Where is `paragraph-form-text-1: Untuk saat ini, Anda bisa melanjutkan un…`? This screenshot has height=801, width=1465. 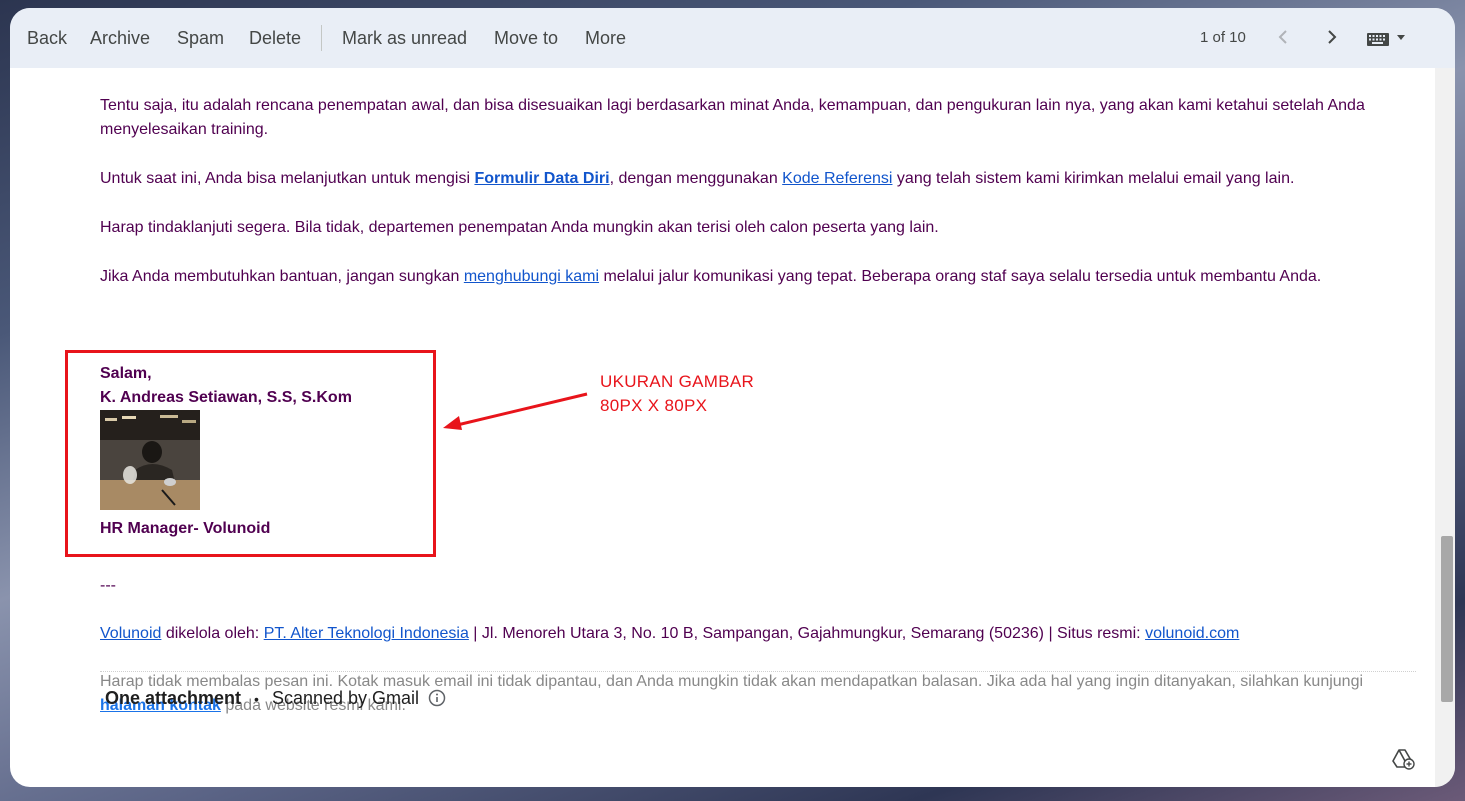
paragraph-form-text-1: Untuk saat ini, Anda bisa melanjutkan un… is located at coordinates (287, 178).